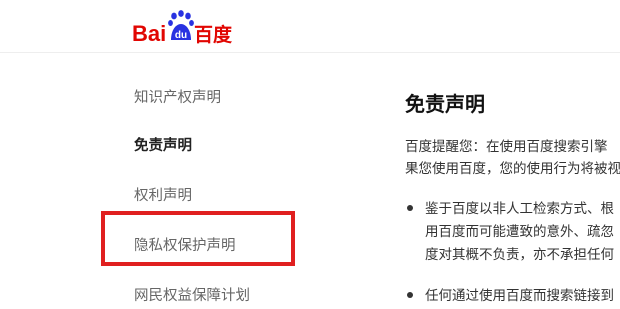 This screenshot has height=309, width=620. I want to click on sidebar-item-disclaimer: 免责声明, so click(163, 144).